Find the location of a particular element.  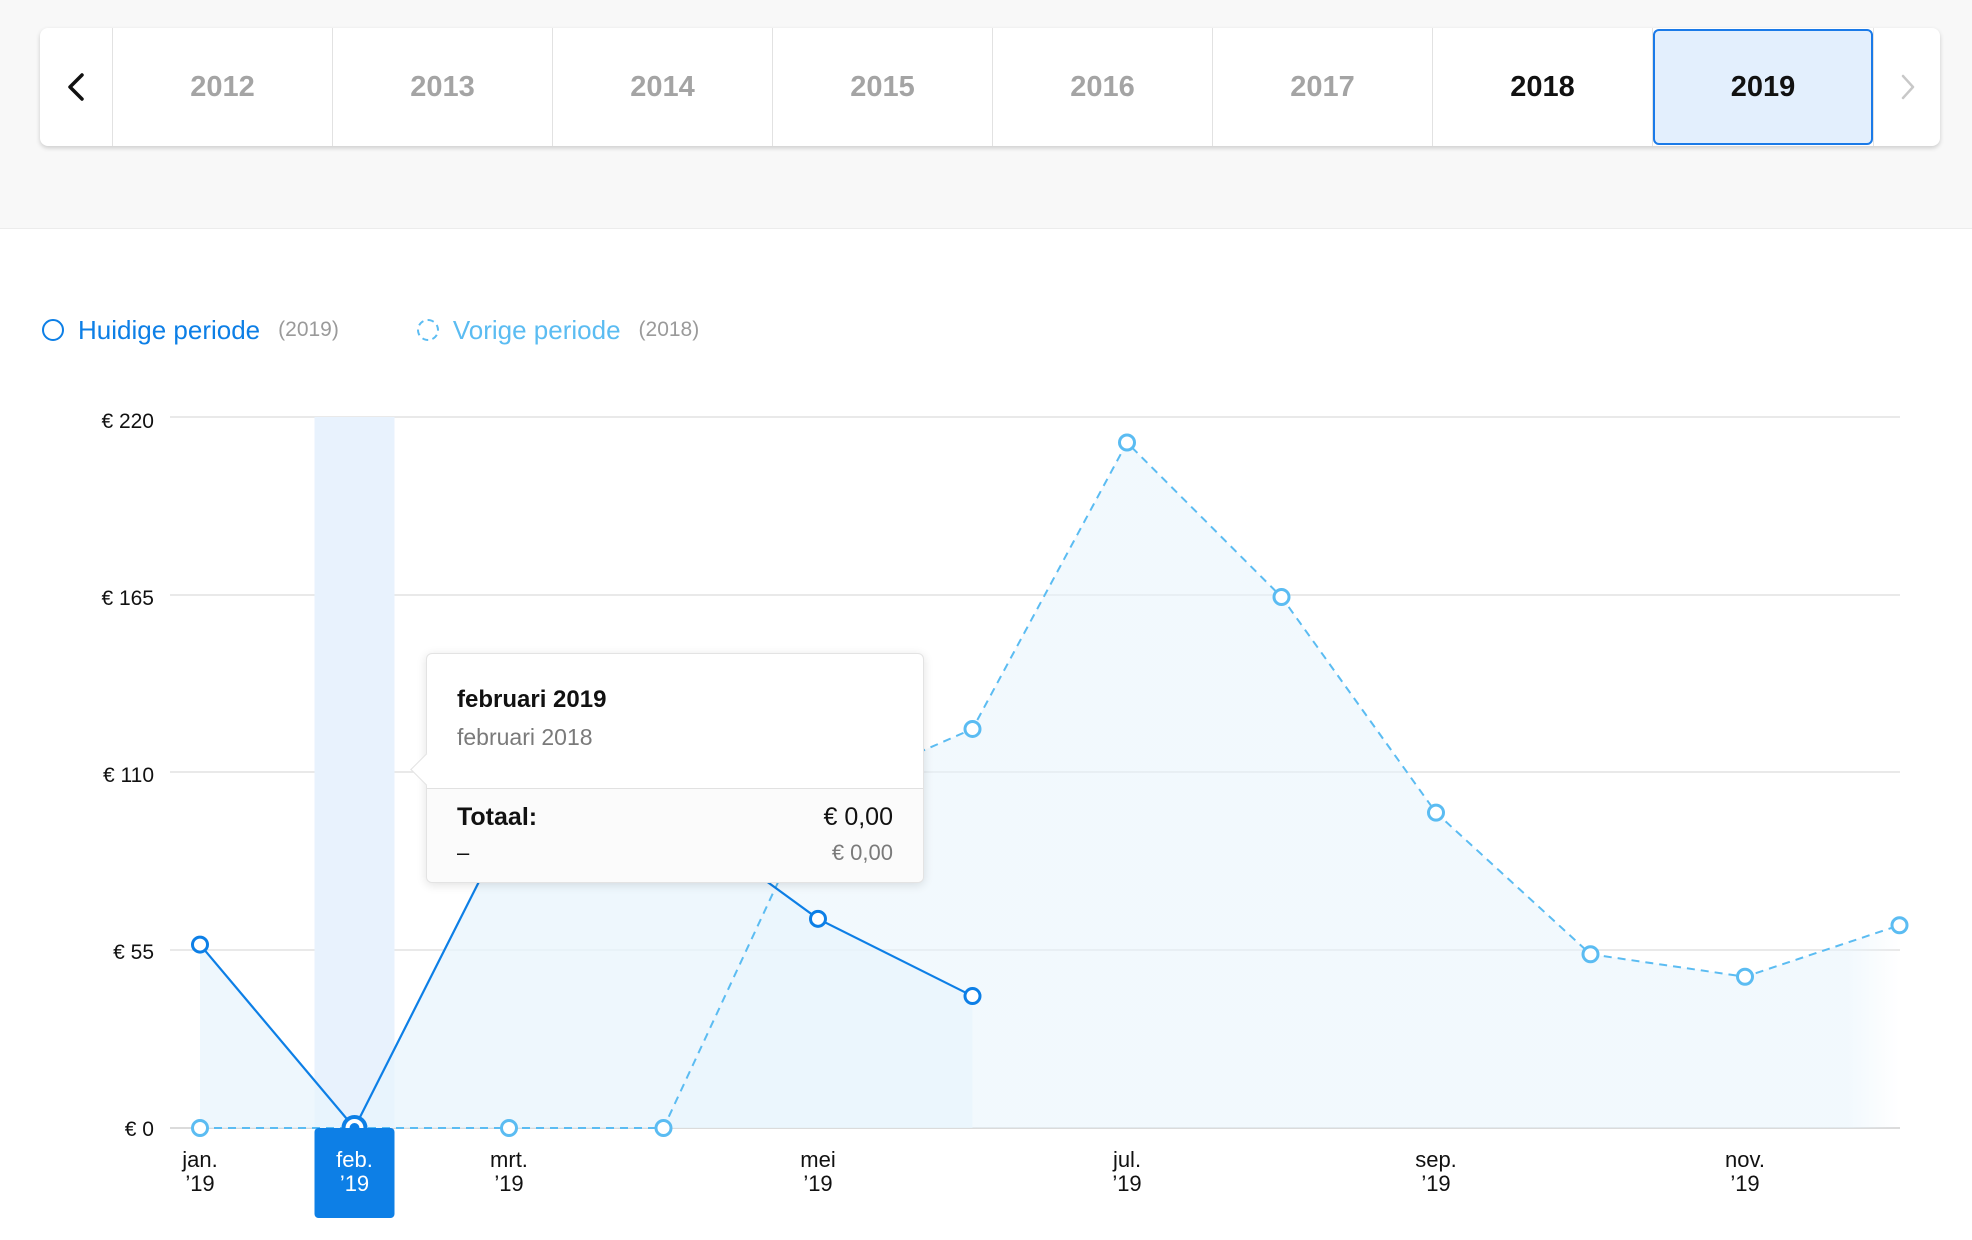

year-tab-2014: 2014 is located at coordinates (663, 87).